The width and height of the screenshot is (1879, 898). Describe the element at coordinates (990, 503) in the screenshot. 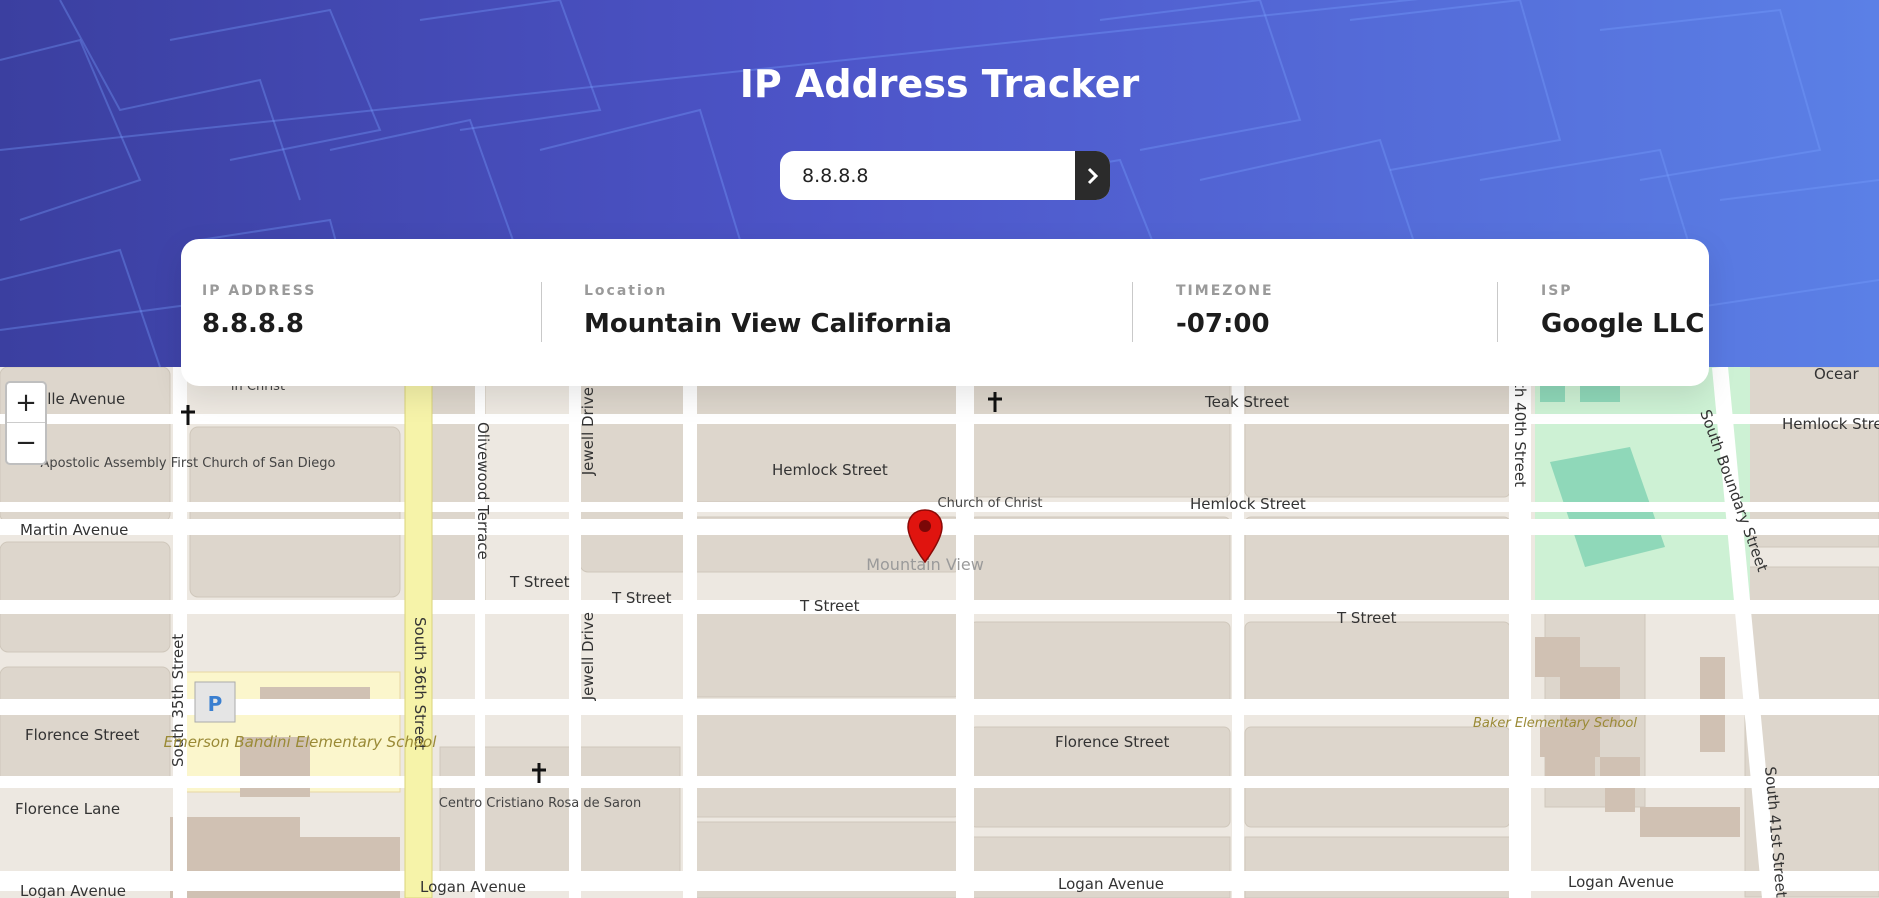

I see `place-label: Church of Christ` at that location.